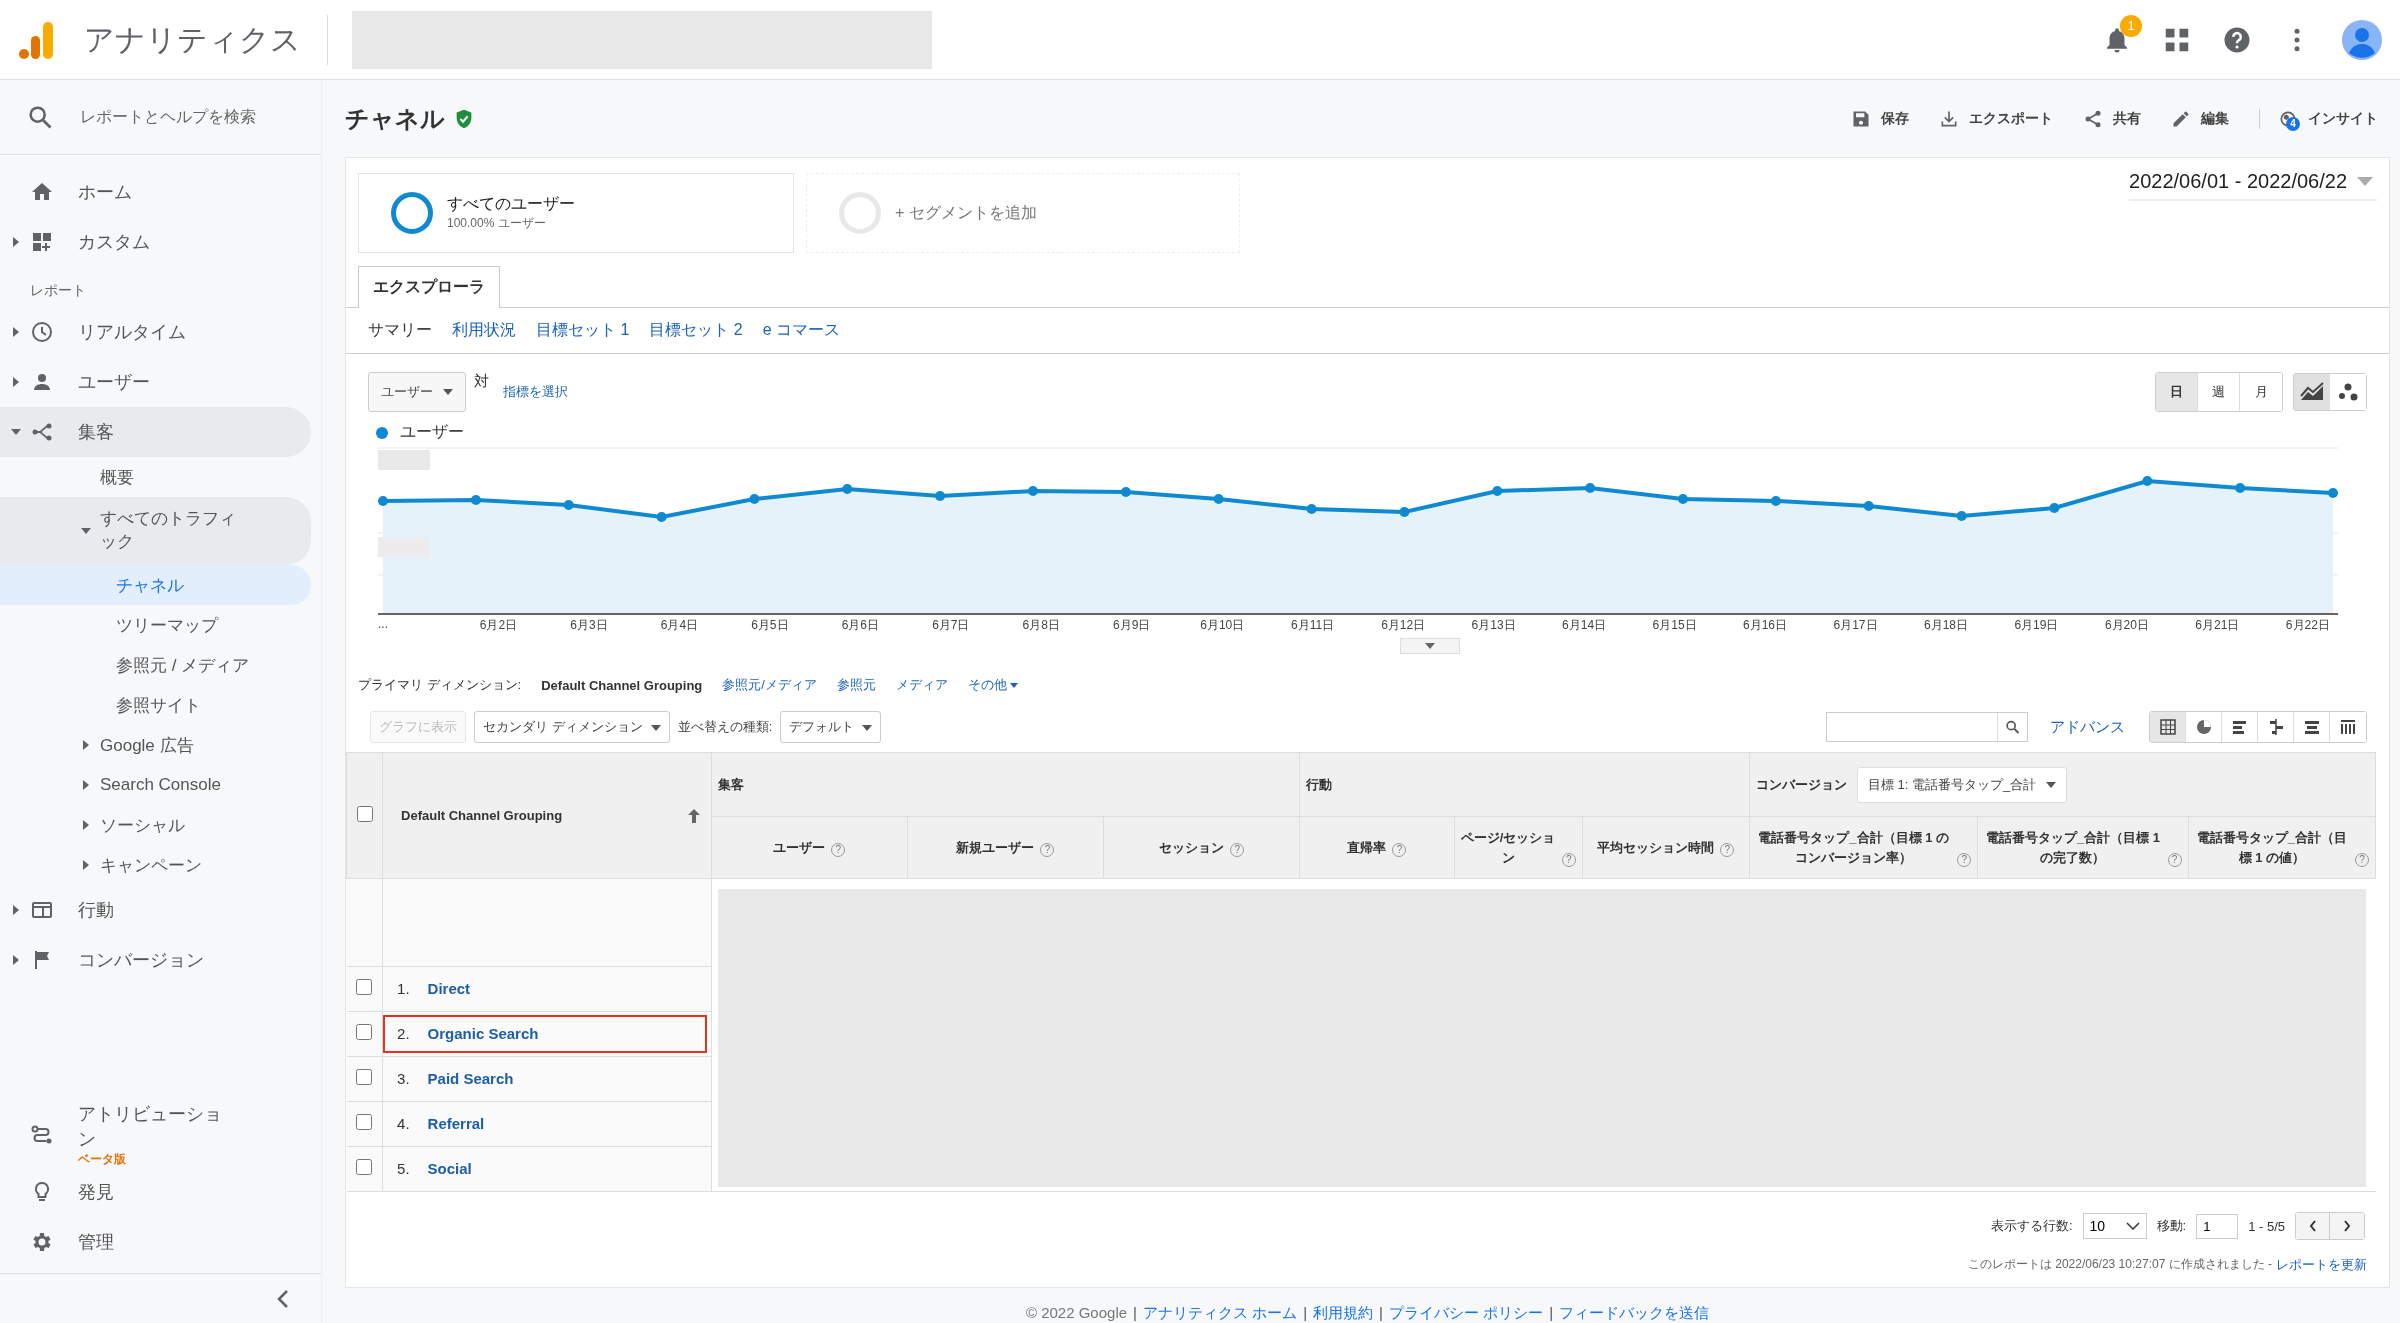  Describe the element at coordinates (583, 330) in the screenshot. I see `subtab: 目標セット 1` at that location.